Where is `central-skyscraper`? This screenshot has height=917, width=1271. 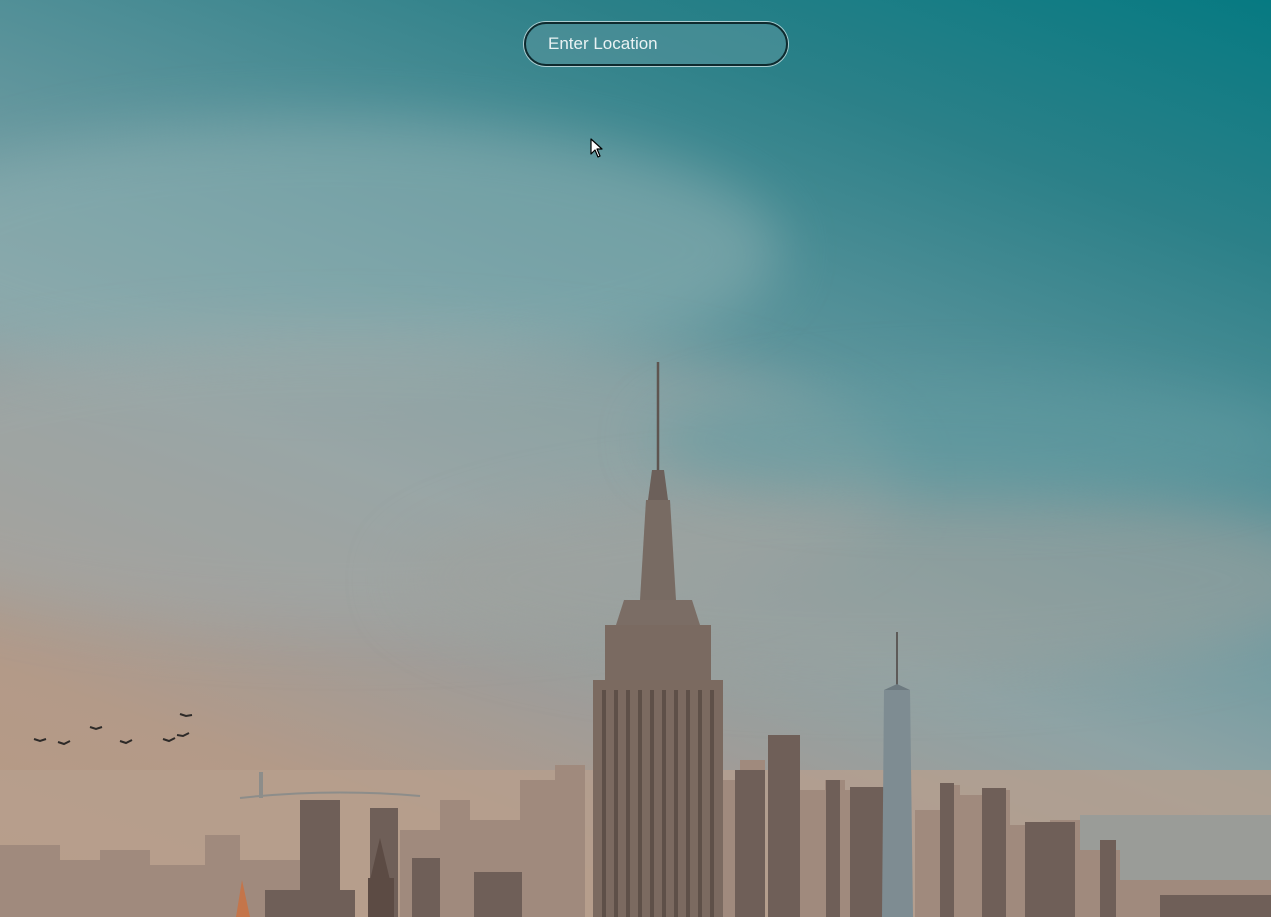 central-skyscraper is located at coordinates (658, 639).